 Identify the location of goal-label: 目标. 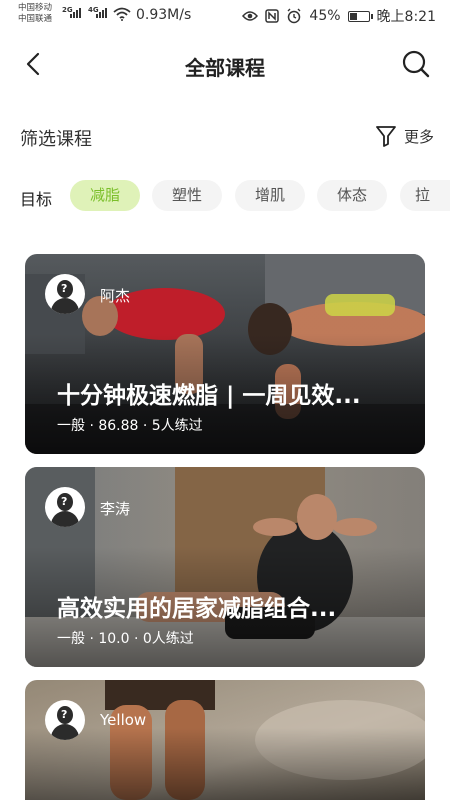
(36, 199).